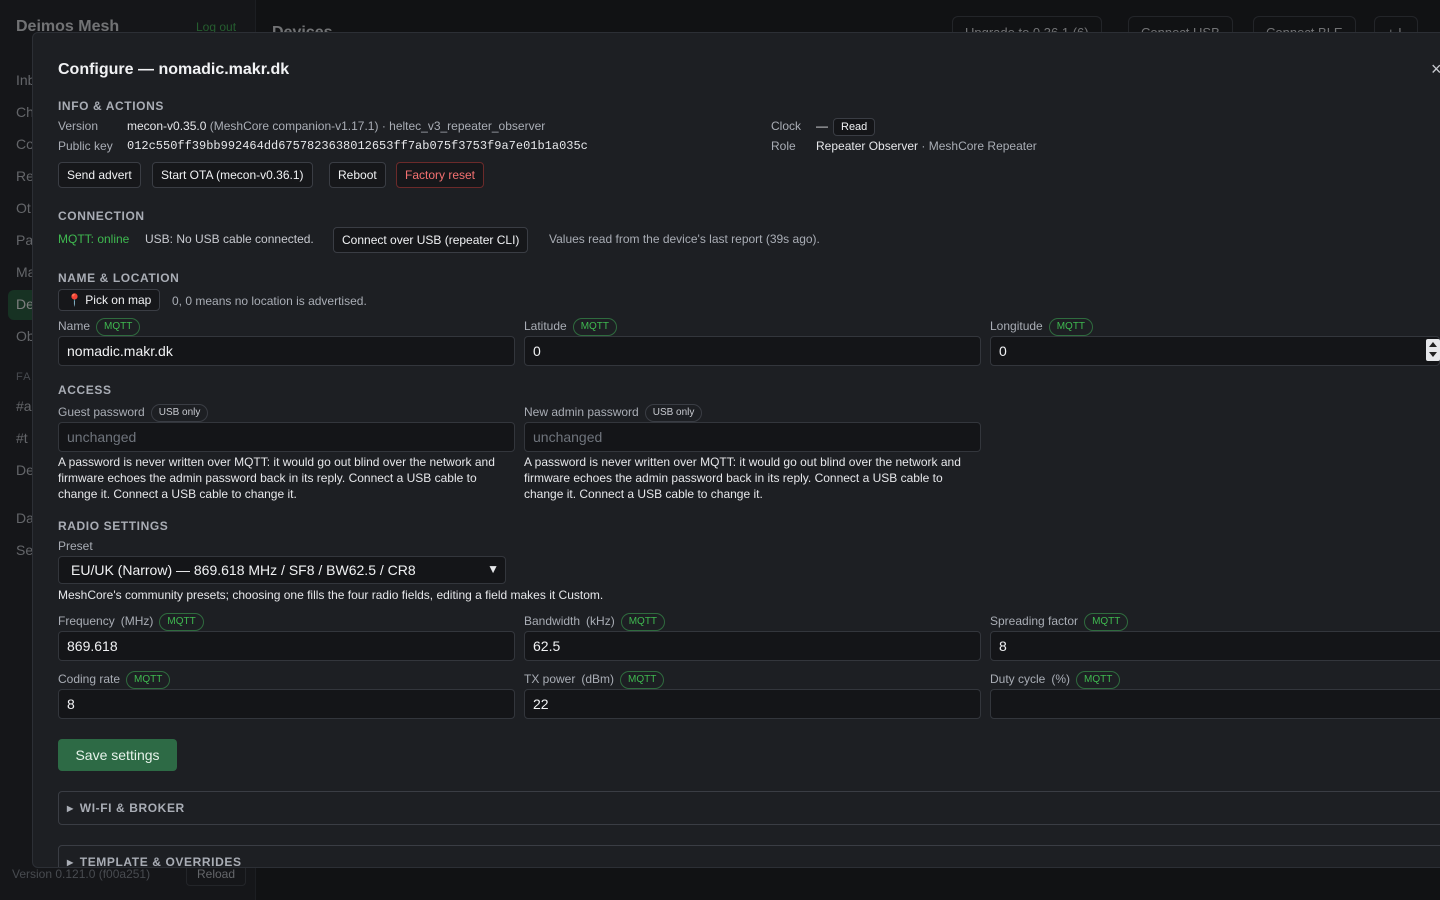 The height and width of the screenshot is (900, 1440). I want to click on reboot-button: Reboot, so click(357, 175).